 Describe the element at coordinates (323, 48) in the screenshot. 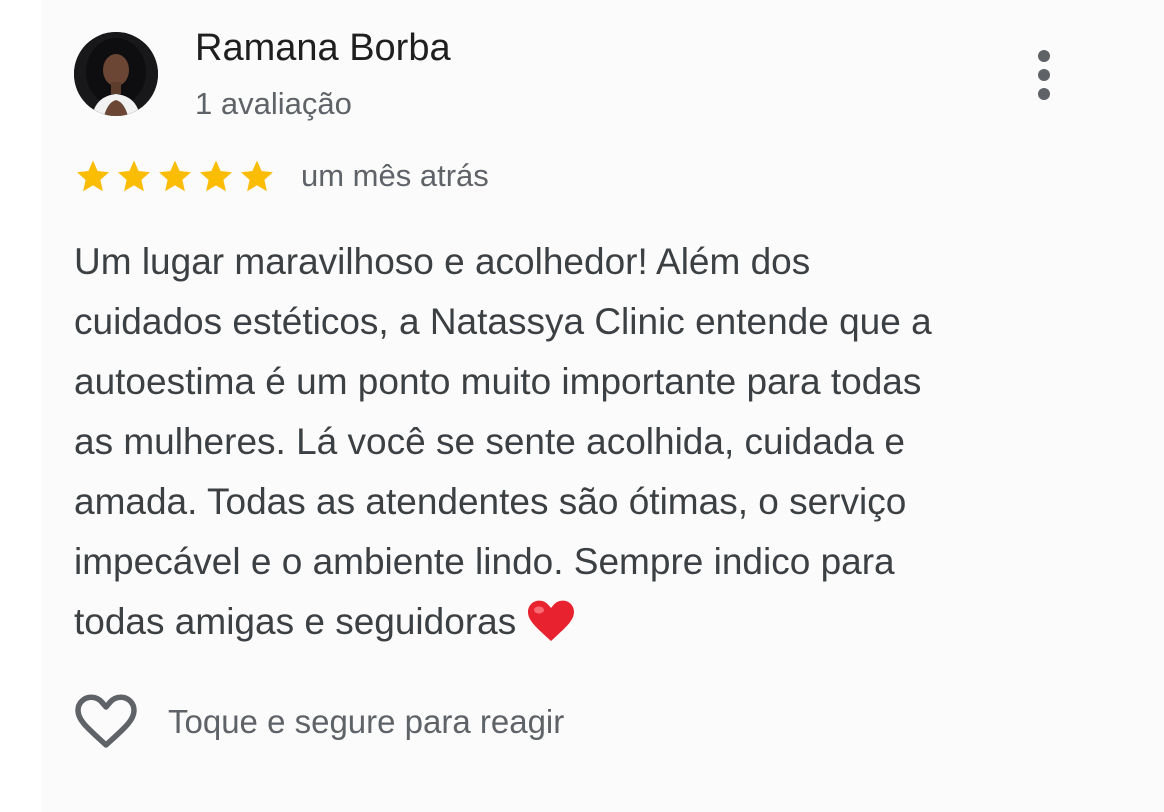

I see `author-name: Ramana Borba` at that location.